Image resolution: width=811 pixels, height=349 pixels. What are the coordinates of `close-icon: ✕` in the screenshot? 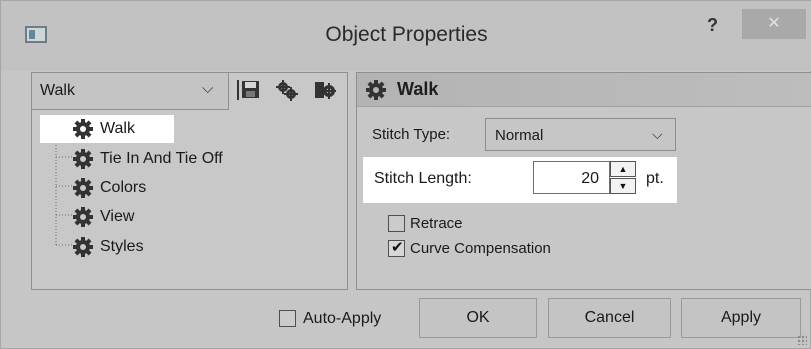 It's located at (774, 23).